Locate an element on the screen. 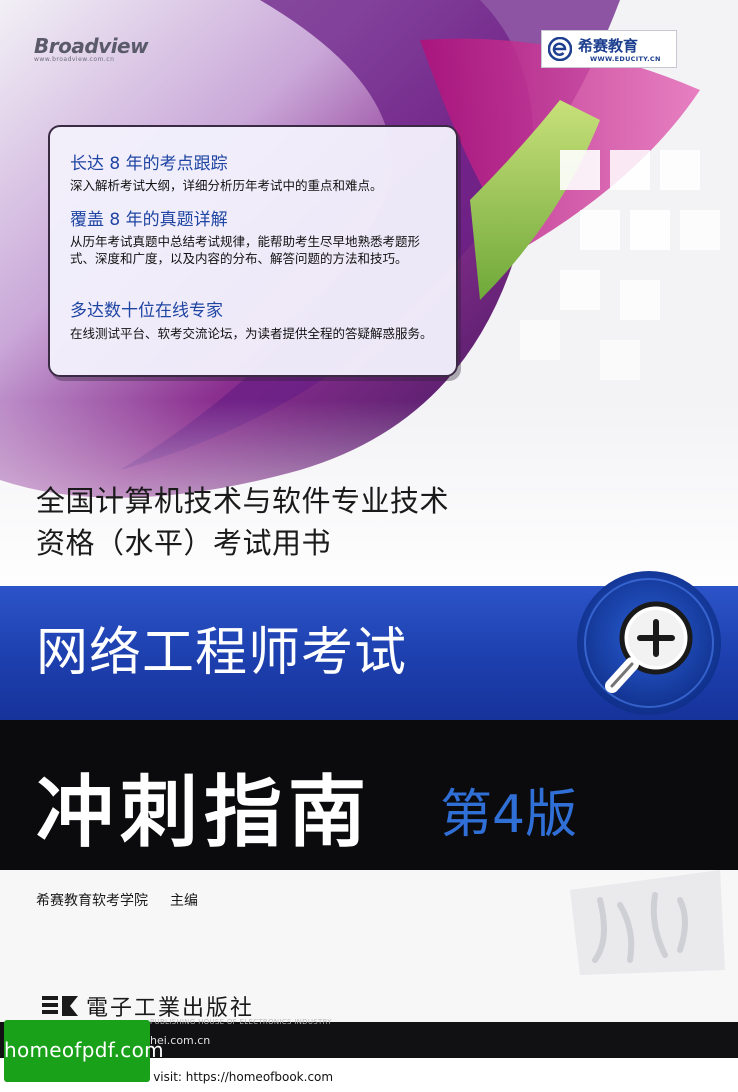 Image resolution: width=738 pixels, height=1092 pixels. footer-visit-text: e visit: https://homeofbook.com is located at coordinates (238, 1077).